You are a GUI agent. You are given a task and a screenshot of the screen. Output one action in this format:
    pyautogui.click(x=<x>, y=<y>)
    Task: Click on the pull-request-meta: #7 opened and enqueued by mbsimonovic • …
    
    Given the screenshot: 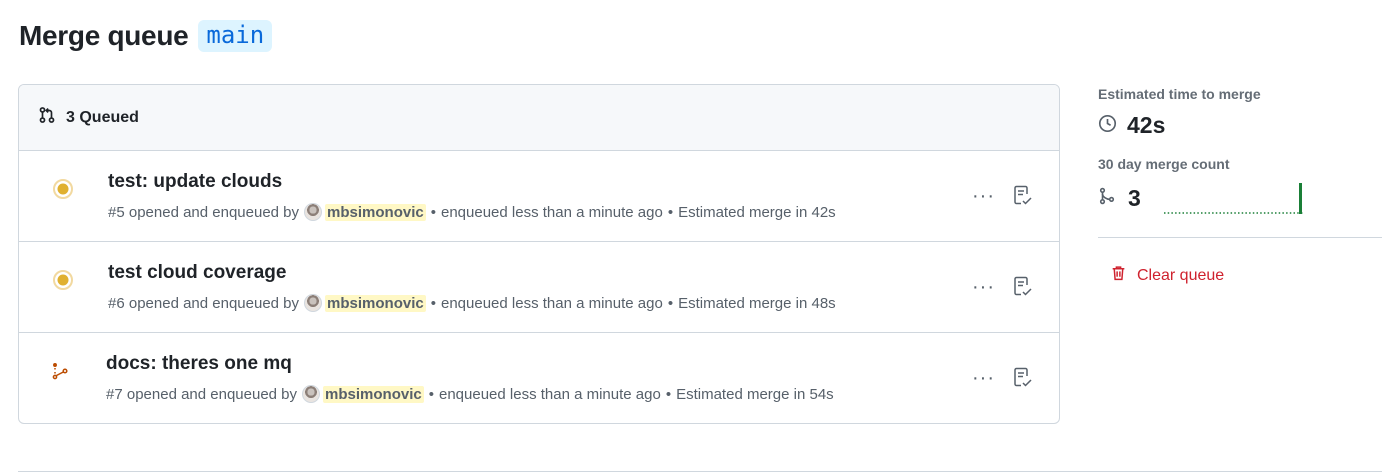 What is the action you would take?
    pyautogui.click(x=470, y=394)
    